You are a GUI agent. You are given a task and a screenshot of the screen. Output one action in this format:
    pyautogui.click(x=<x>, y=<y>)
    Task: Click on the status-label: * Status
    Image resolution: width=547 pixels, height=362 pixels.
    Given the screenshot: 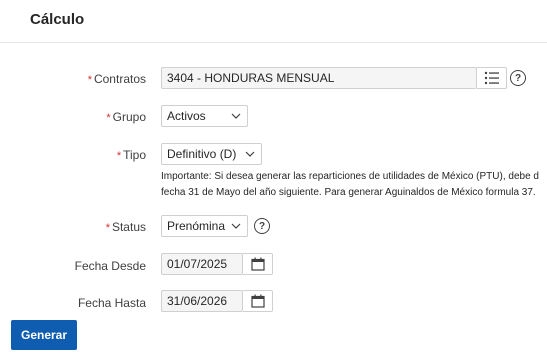 What is the action you would take?
    pyautogui.click(x=126, y=227)
    